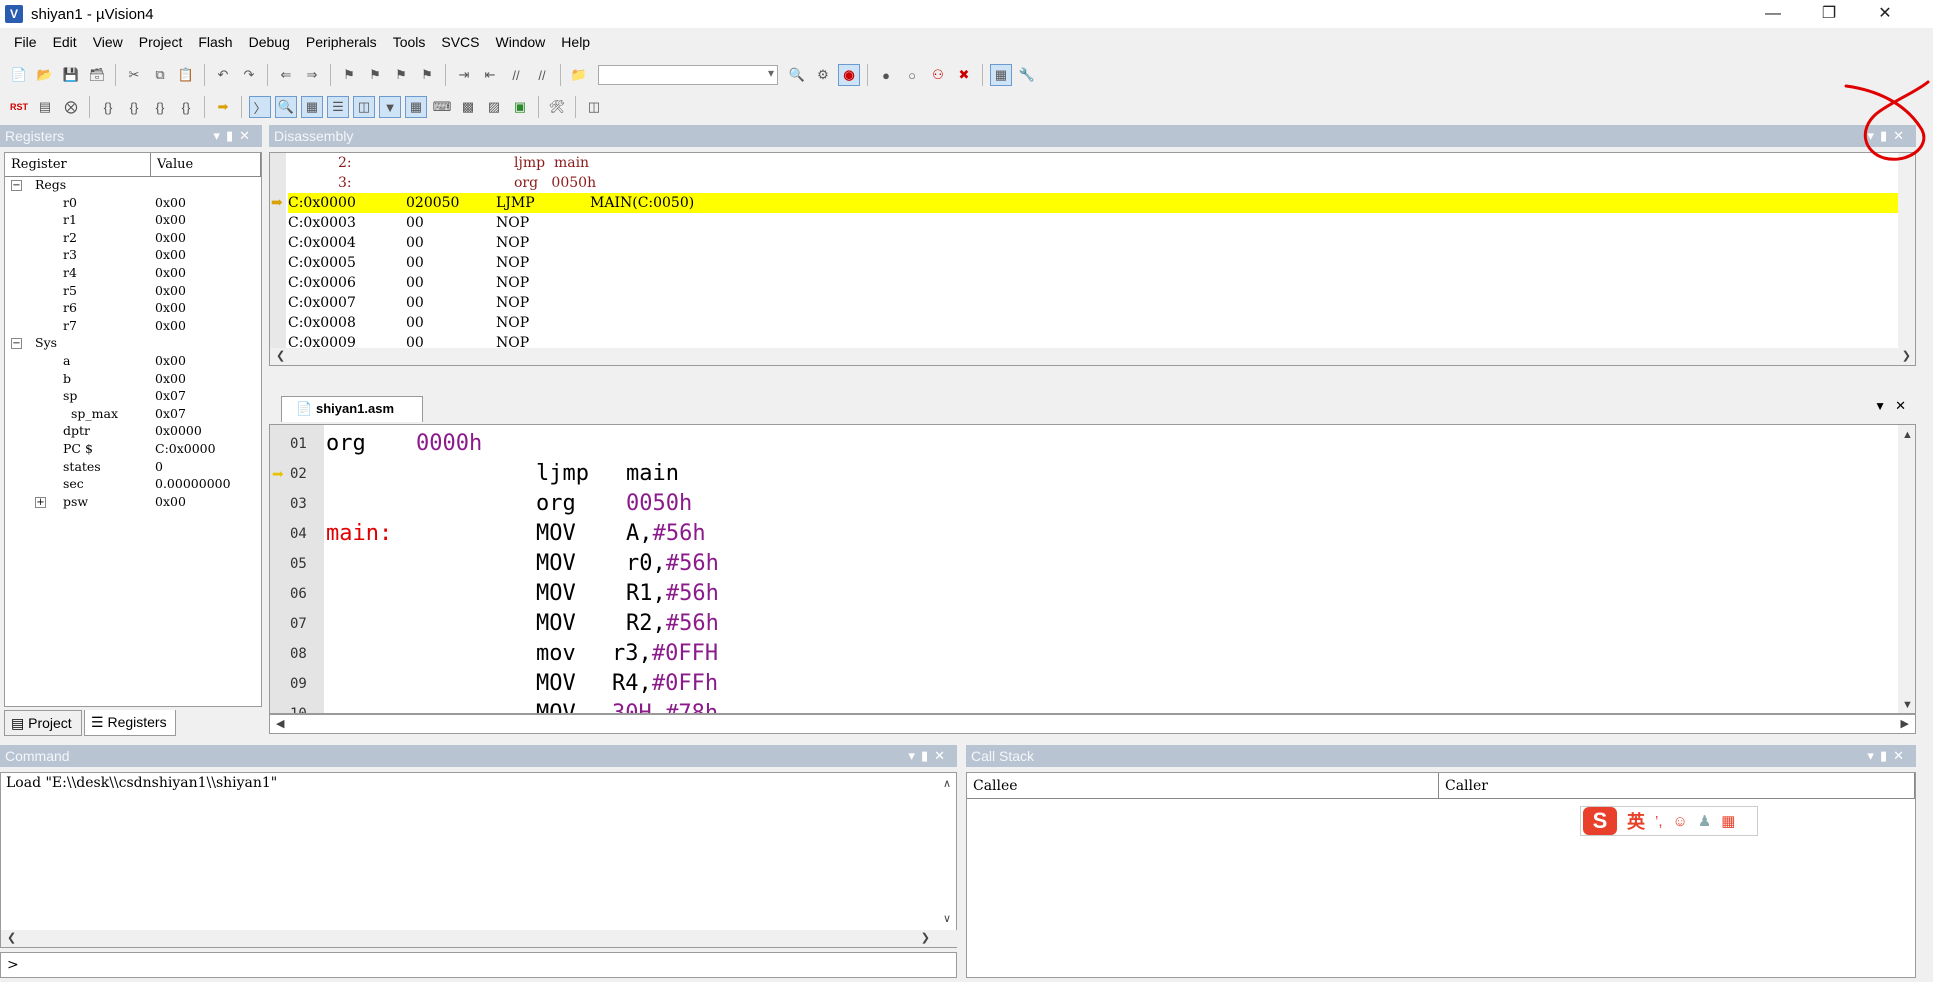 The width and height of the screenshot is (1933, 982). What do you see at coordinates (43, 723) in the screenshot?
I see `tab-project: ▤ Project` at bounding box center [43, 723].